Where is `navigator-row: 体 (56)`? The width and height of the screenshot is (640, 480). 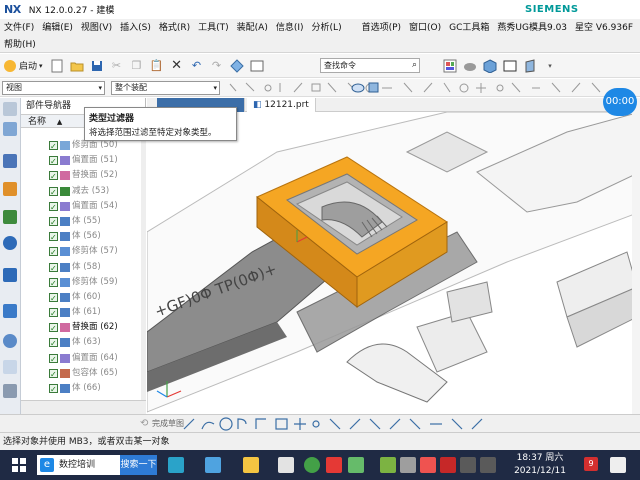
navigator-row: 体 (56) is located at coordinates (81, 237).